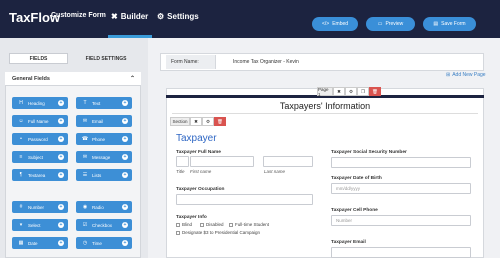 The width and height of the screenshot is (500, 258). What do you see at coordinates (198, 152) in the screenshot?
I see `full-name-label: Taxpayer Full Name` at bounding box center [198, 152].